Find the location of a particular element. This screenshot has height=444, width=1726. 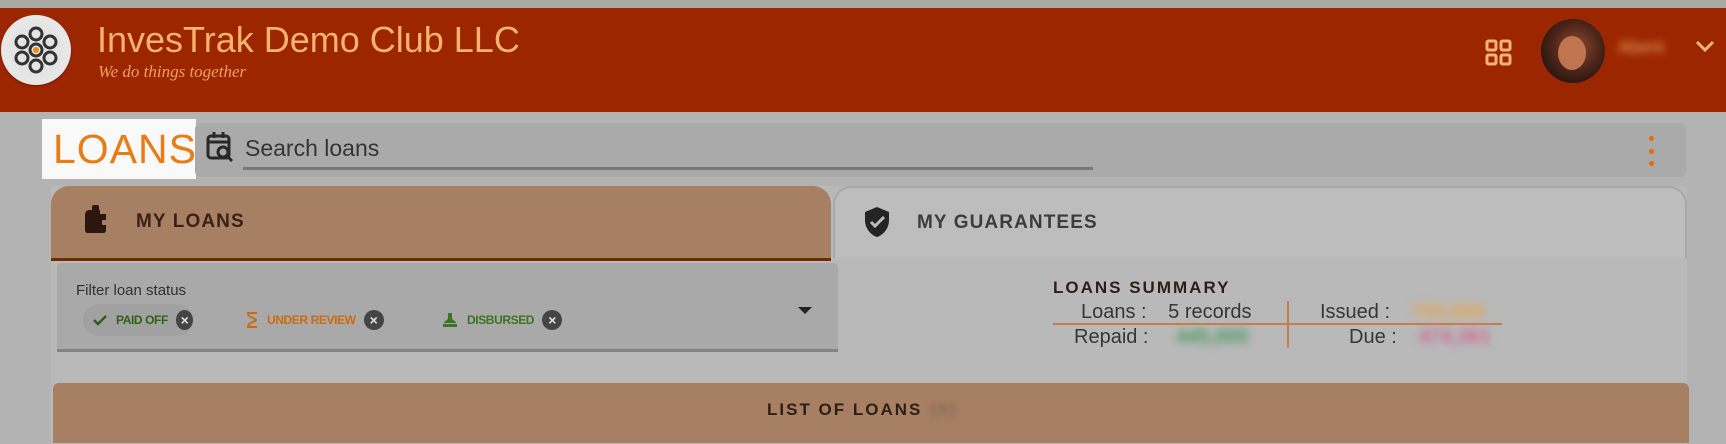

list-title-label: LIST OF LOANS is located at coordinates (845, 409).